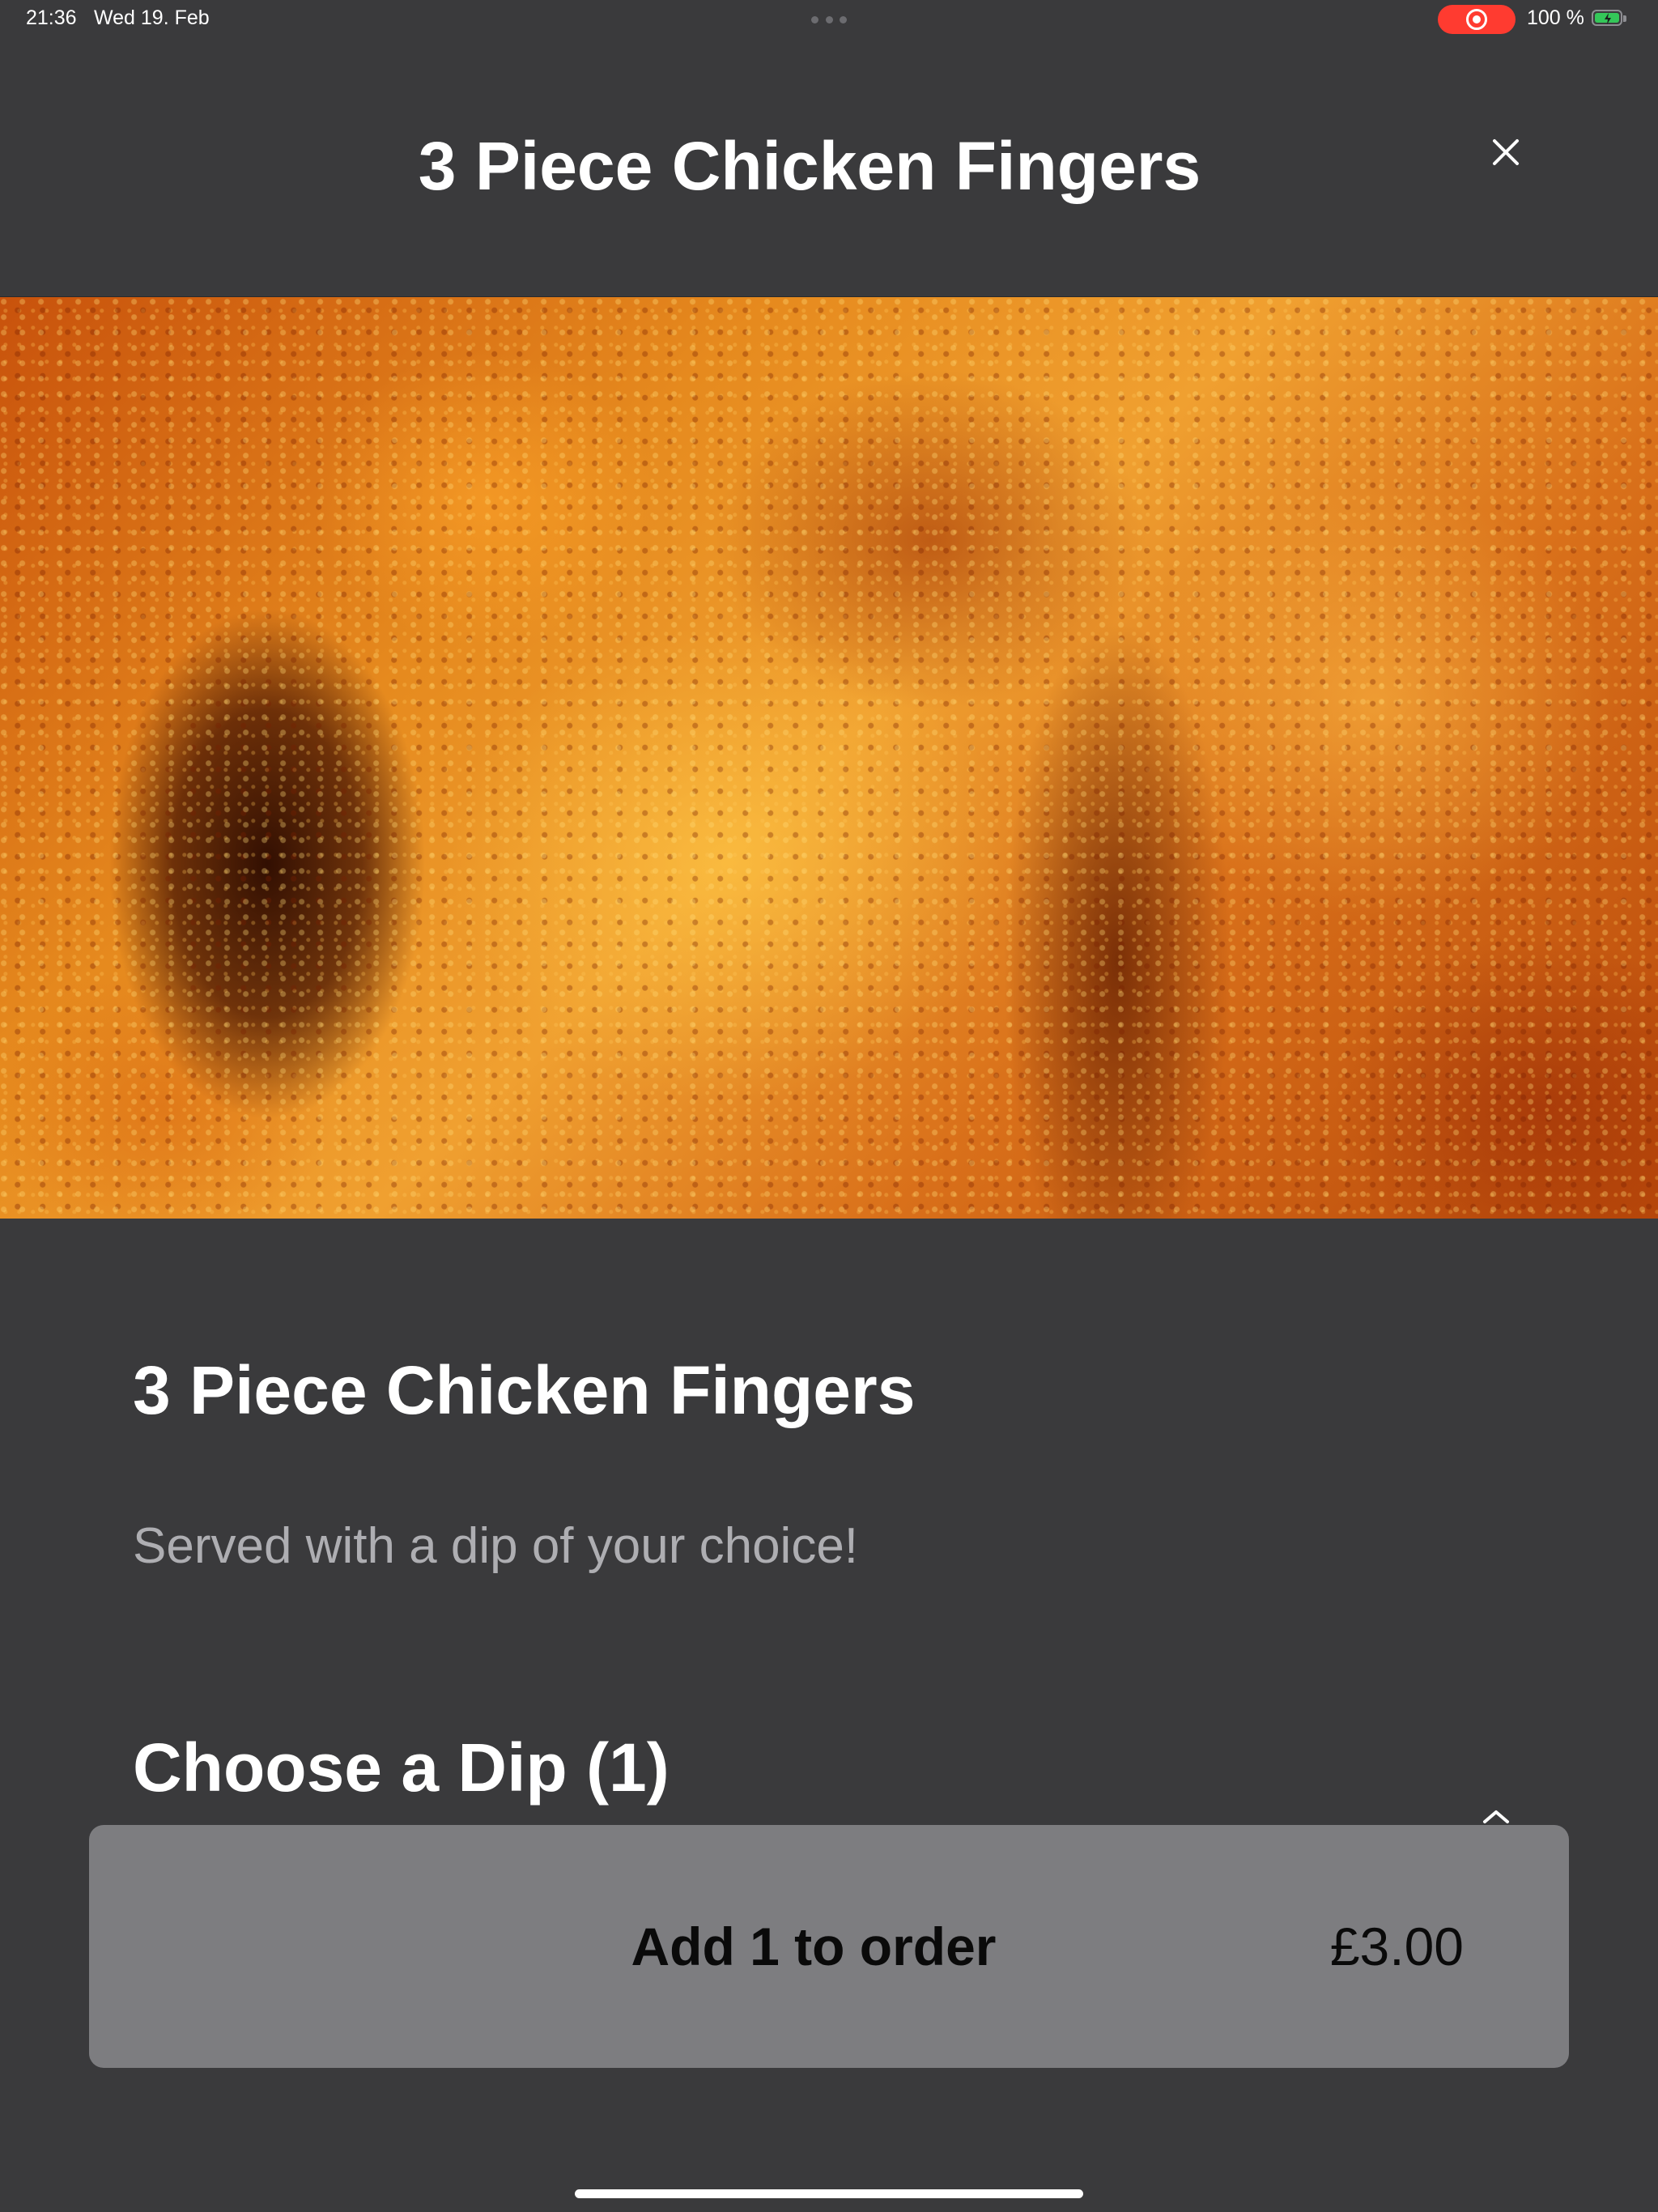  I want to click on battery-charging-icon, so click(1609, 18).